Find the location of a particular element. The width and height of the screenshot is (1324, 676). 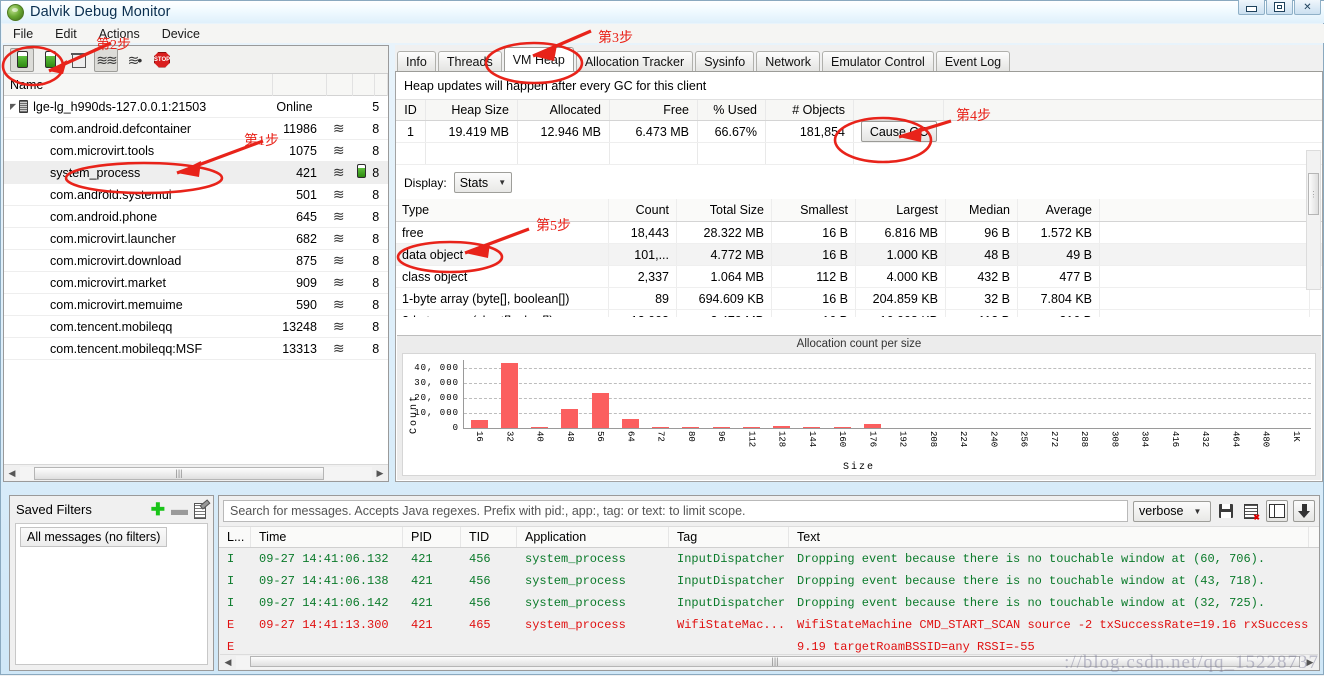

scroll-right-arrow-icon: ▶ is located at coordinates (380, 473).